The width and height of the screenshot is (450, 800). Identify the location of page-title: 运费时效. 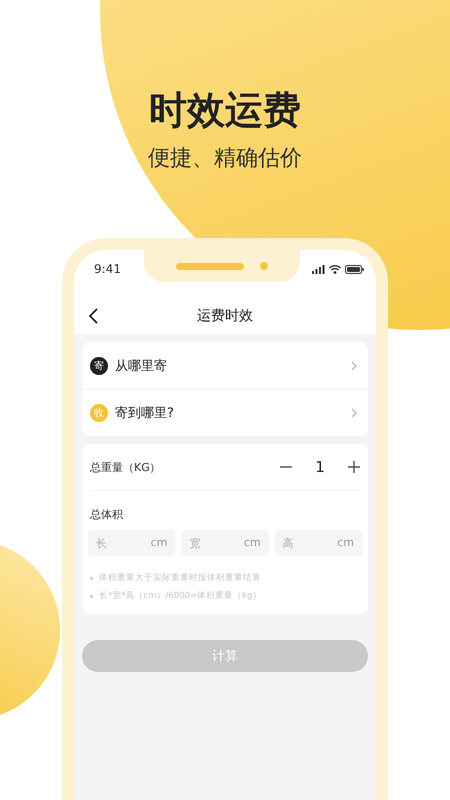
(225, 316).